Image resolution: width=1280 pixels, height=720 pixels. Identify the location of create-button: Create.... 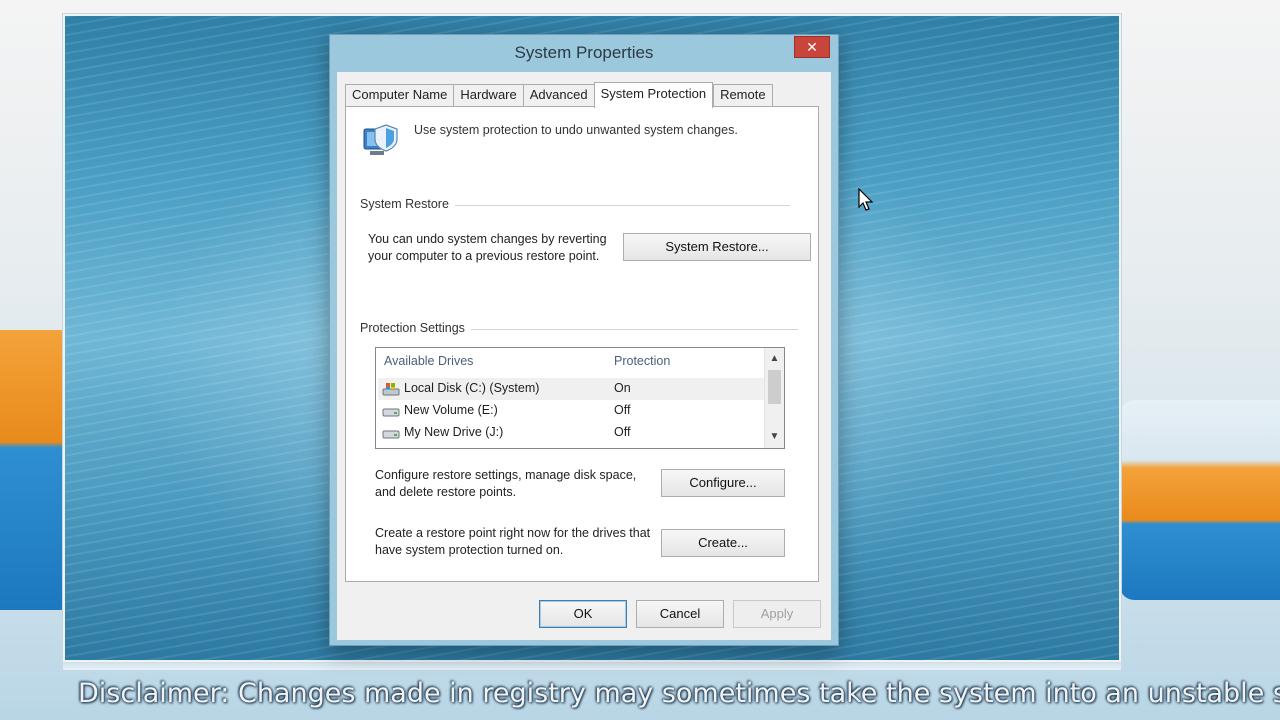
(723, 543).